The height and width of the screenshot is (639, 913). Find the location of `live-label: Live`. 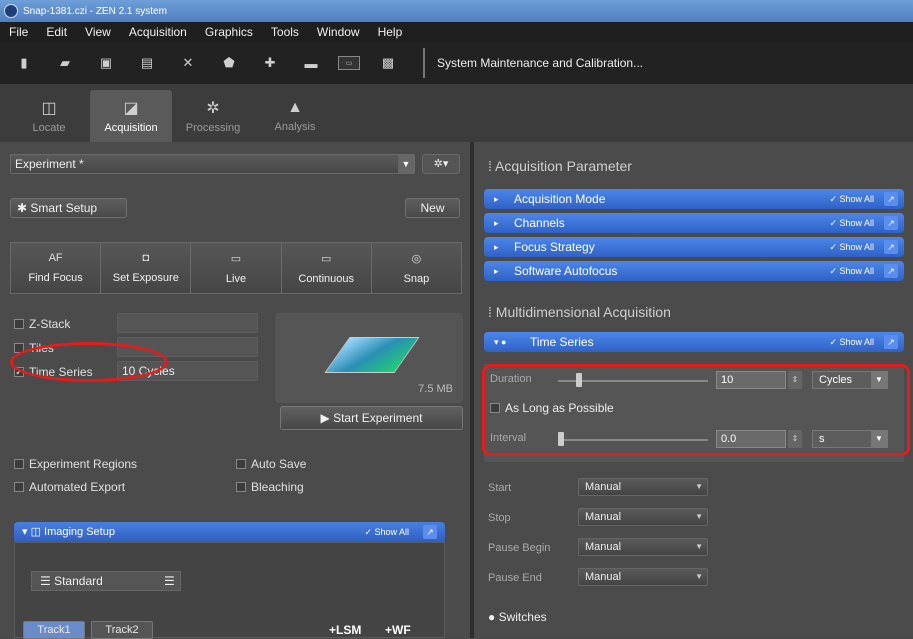

live-label: Live is located at coordinates (236, 278).